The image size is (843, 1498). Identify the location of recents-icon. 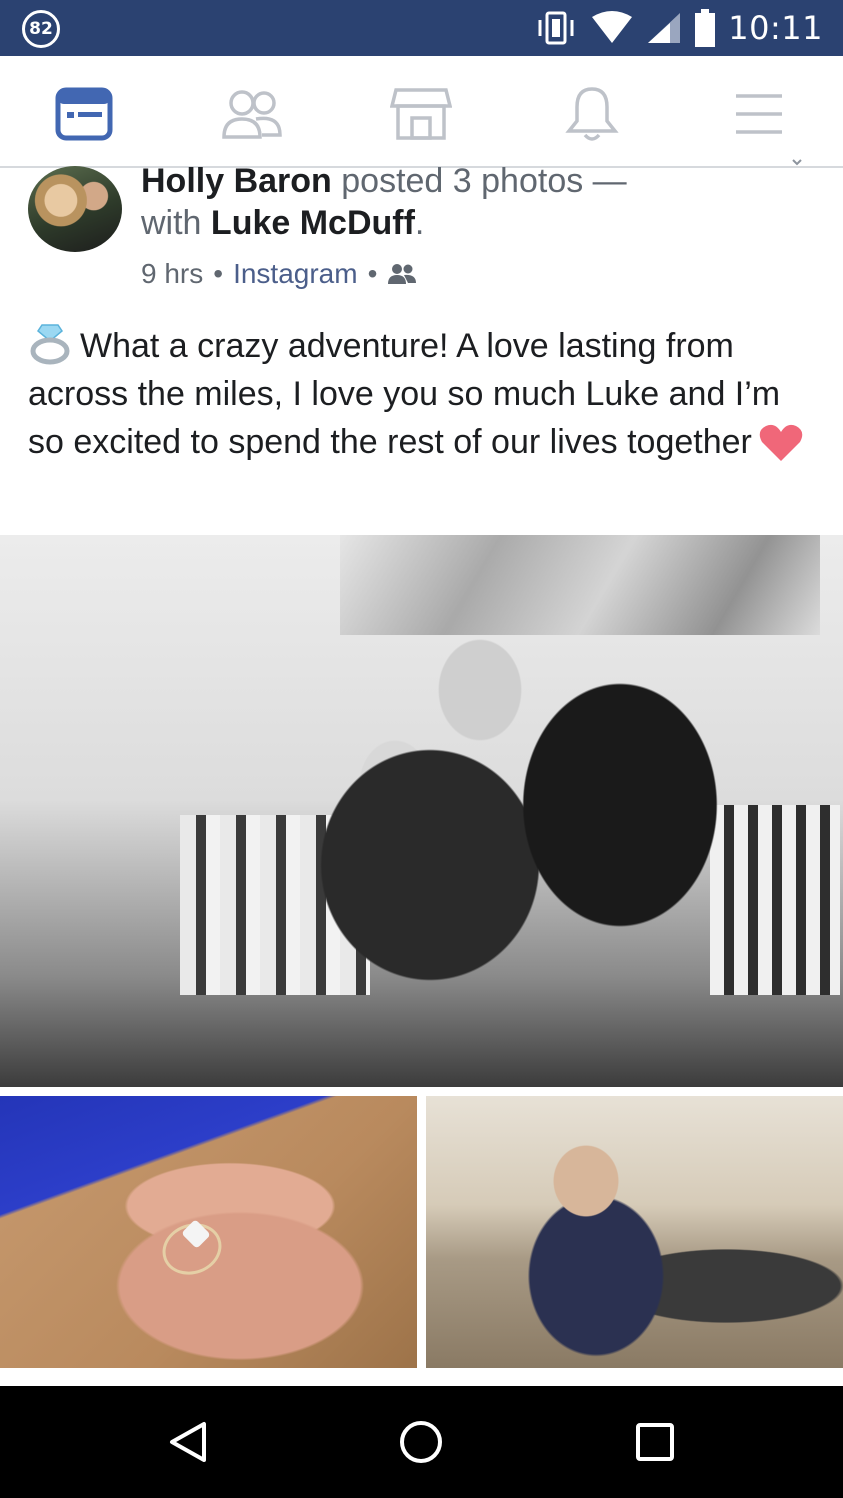
(655, 1442).